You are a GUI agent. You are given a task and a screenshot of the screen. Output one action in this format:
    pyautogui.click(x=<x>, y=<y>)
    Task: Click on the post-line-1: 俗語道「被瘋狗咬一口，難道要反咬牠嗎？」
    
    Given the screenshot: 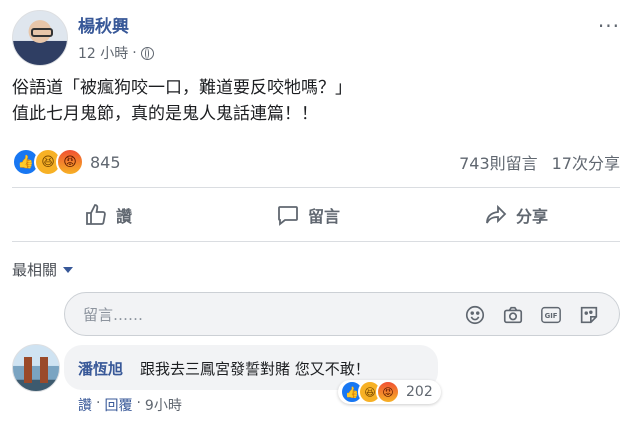 What is the action you would take?
    pyautogui.click(x=182, y=88)
    